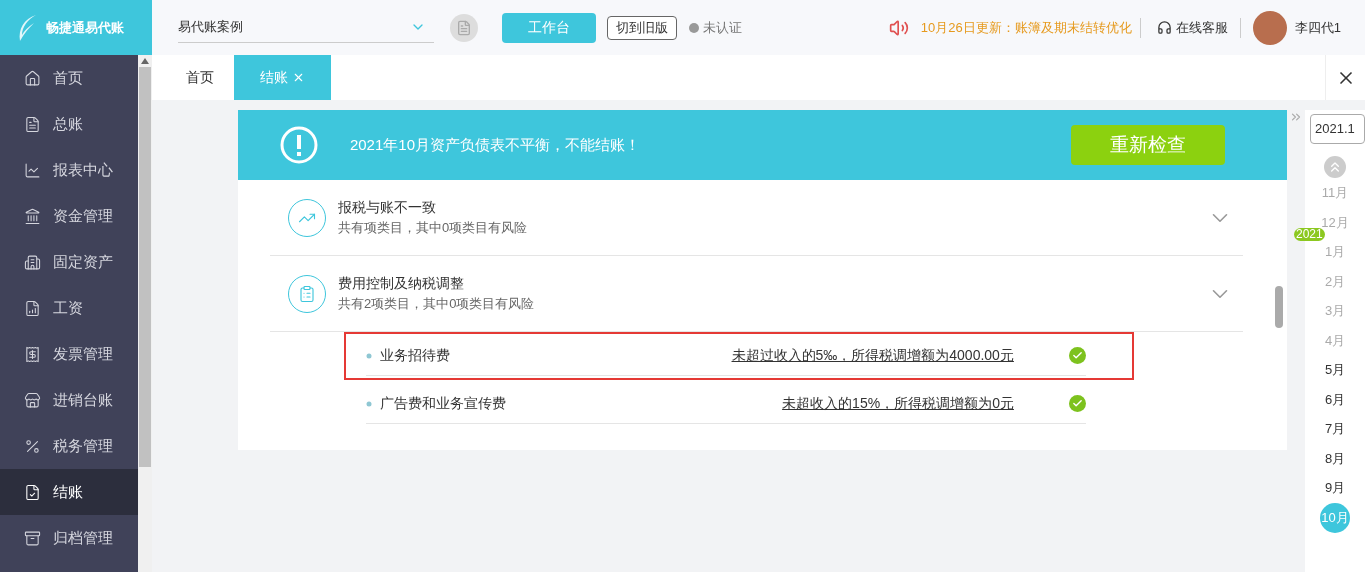  Describe the element at coordinates (69, 216) in the screenshot. I see `sidebar-item: 资金管理` at that location.